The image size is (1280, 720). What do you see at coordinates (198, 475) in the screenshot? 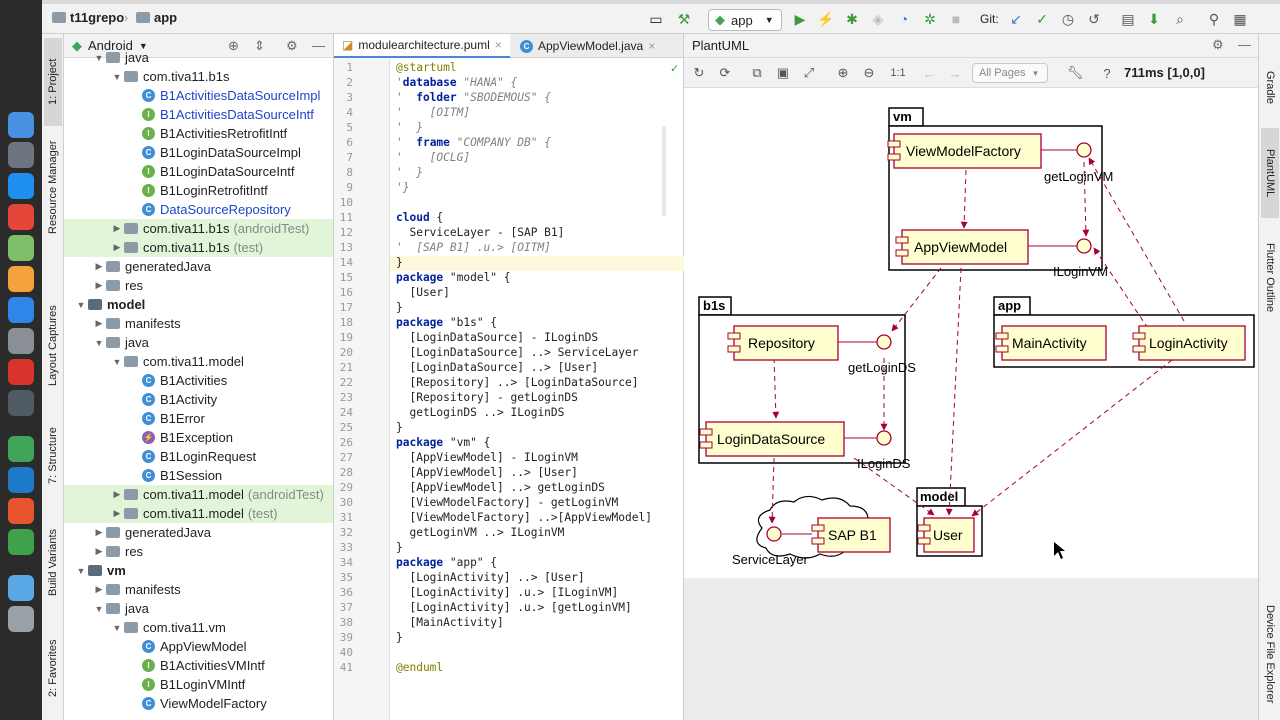
I see `tree-item: C B1Session` at bounding box center [198, 475].